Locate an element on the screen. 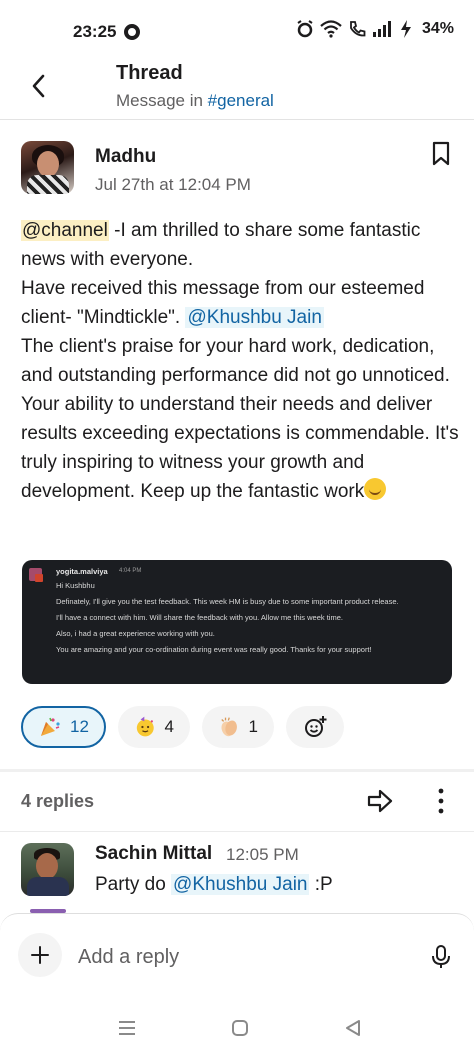 This screenshot has height=1053, width=474. embed-time: 4:04 PM is located at coordinates (130, 571).